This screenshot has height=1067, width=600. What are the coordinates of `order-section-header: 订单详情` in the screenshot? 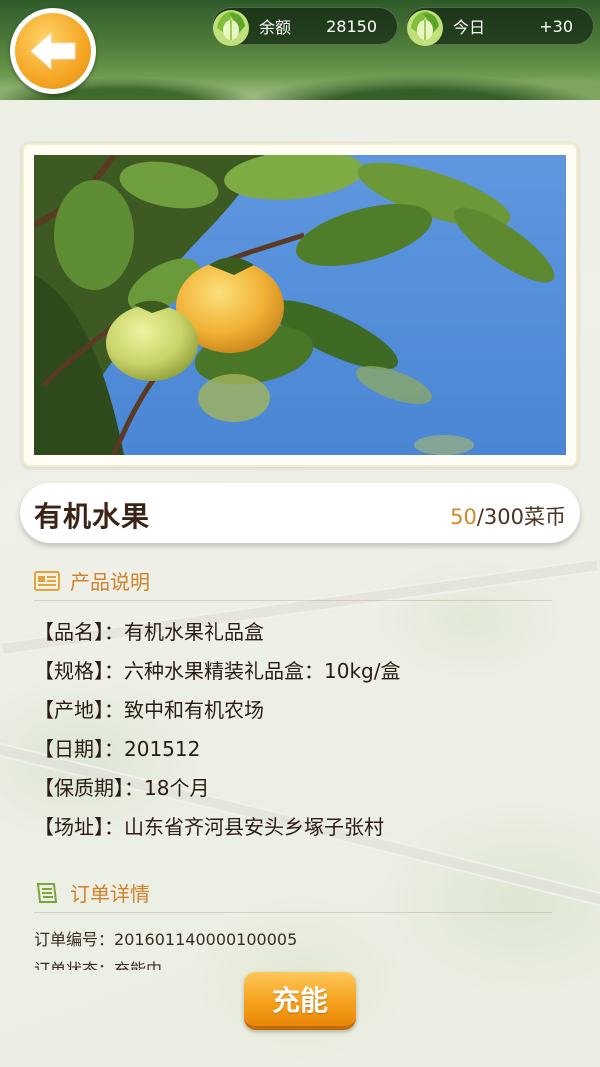 It's located at (92, 892).